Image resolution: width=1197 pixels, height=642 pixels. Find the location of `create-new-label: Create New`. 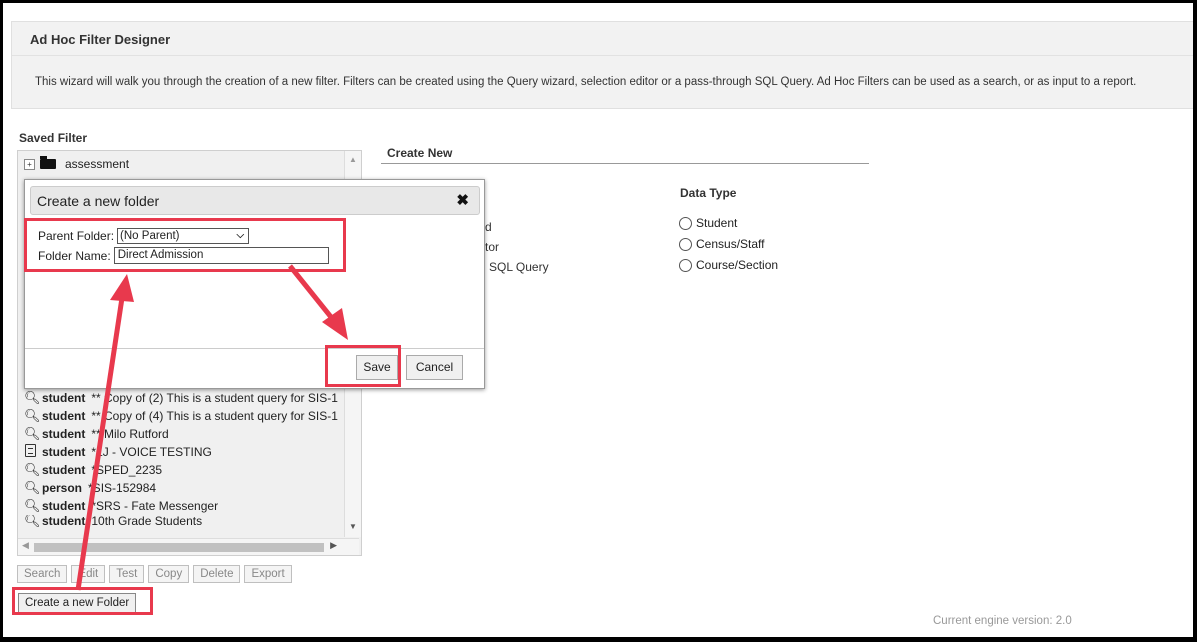

create-new-label: Create New is located at coordinates (420, 153).